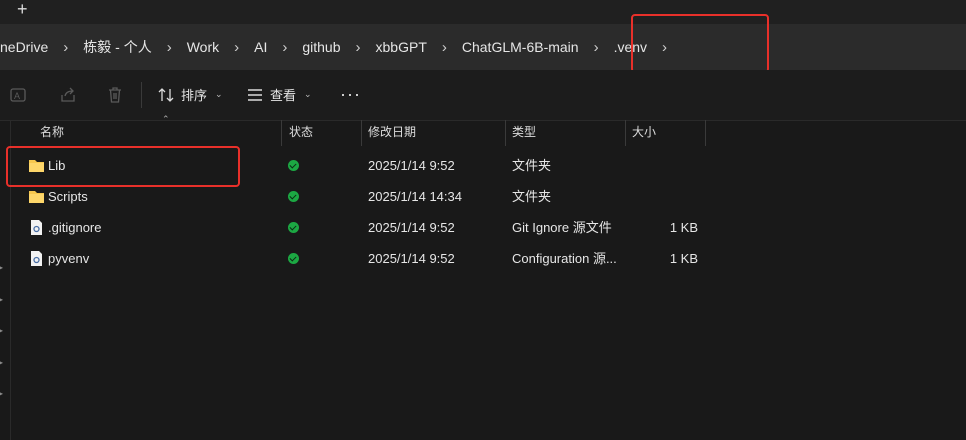 Image resolution: width=966 pixels, height=440 pixels. I want to click on column-header-status: 状态, so click(301, 133).